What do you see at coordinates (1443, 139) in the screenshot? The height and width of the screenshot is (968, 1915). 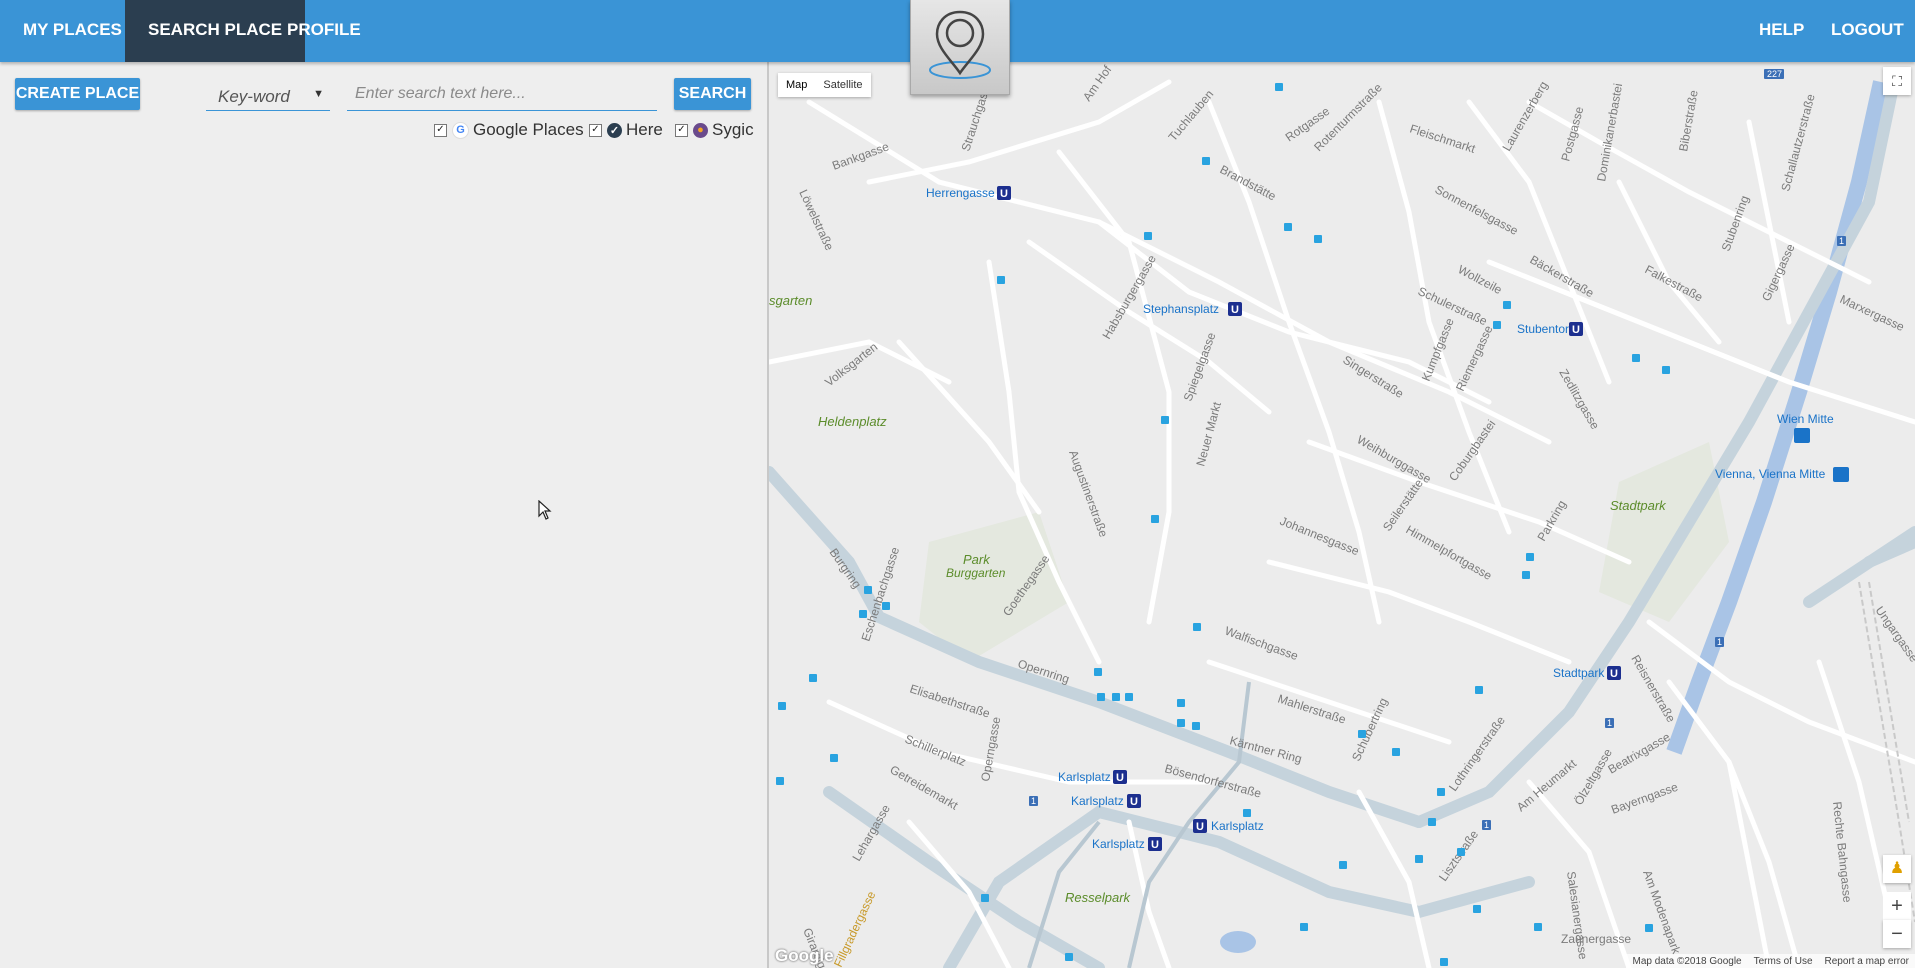 I see `street-label: Fleischmarkt` at bounding box center [1443, 139].